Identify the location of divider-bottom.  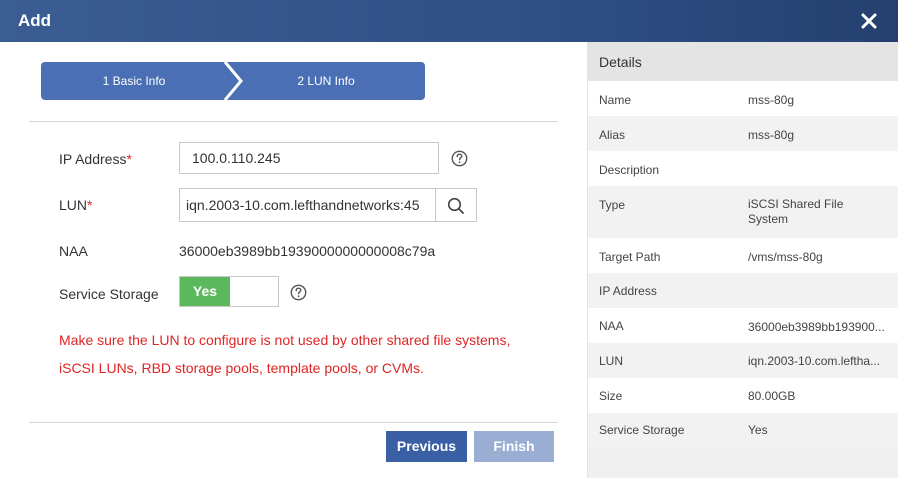
(293, 422).